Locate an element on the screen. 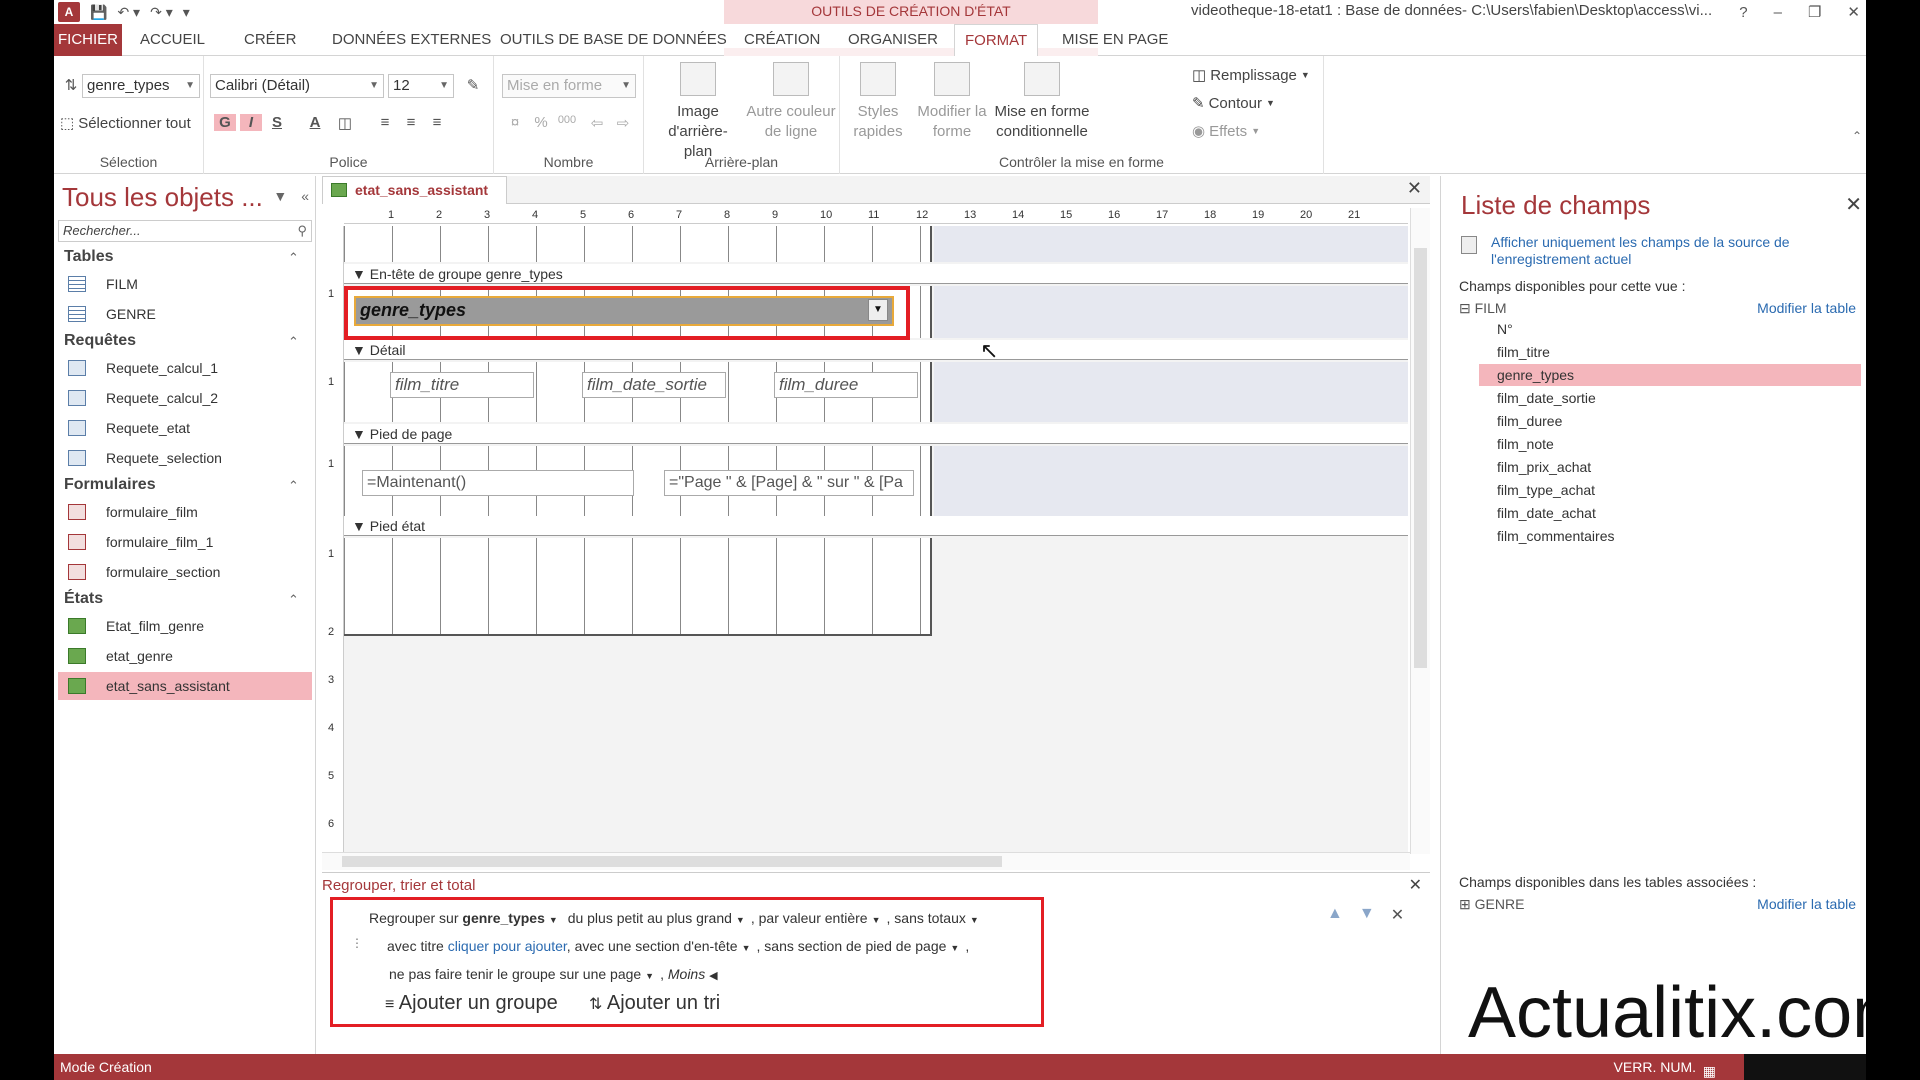 This screenshot has width=1920, height=1080. font-color-button: A is located at coordinates (315, 122).